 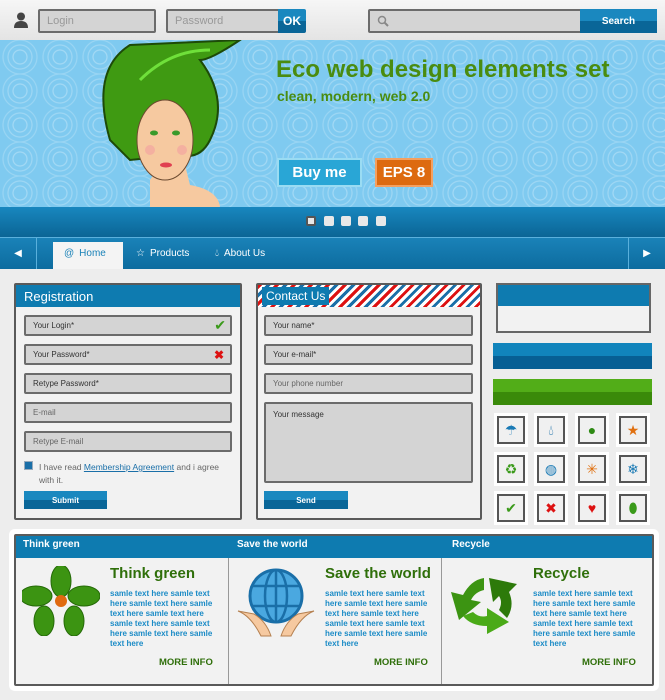 I want to click on star-icon: ☆, so click(x=140, y=253).